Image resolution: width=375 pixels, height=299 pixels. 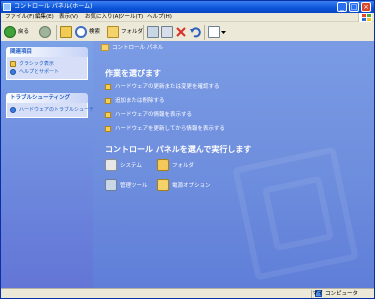 I want to click on menu-help: ヘルプ(H), so click(x=159, y=17).